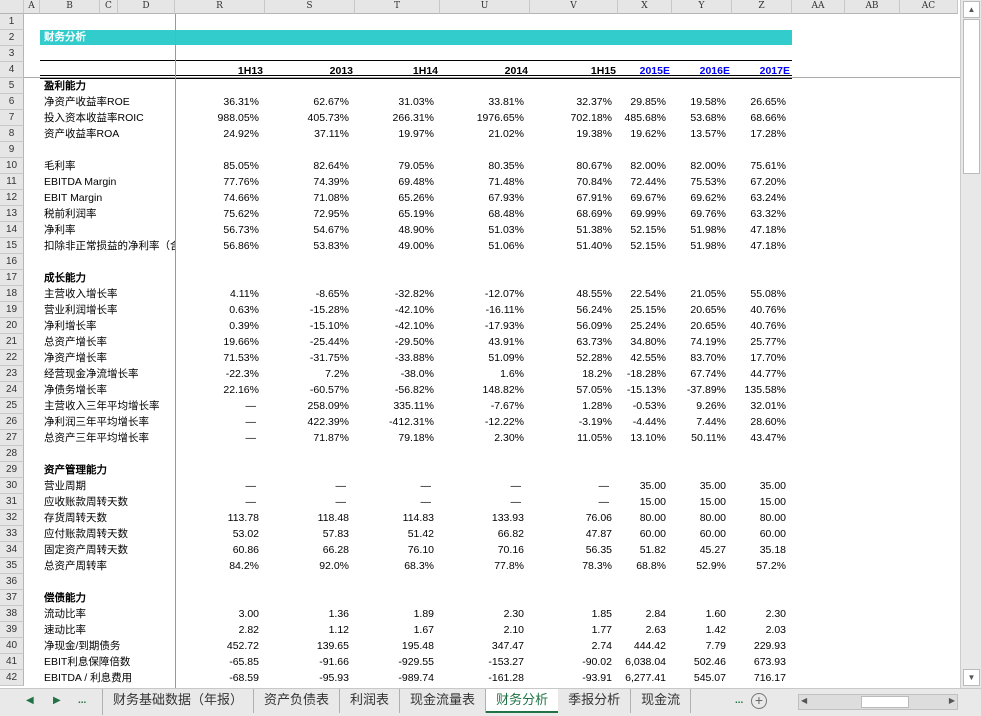  What do you see at coordinates (482, 534) in the screenshot?
I see `metric-value-cell: 66.82` at bounding box center [482, 534].